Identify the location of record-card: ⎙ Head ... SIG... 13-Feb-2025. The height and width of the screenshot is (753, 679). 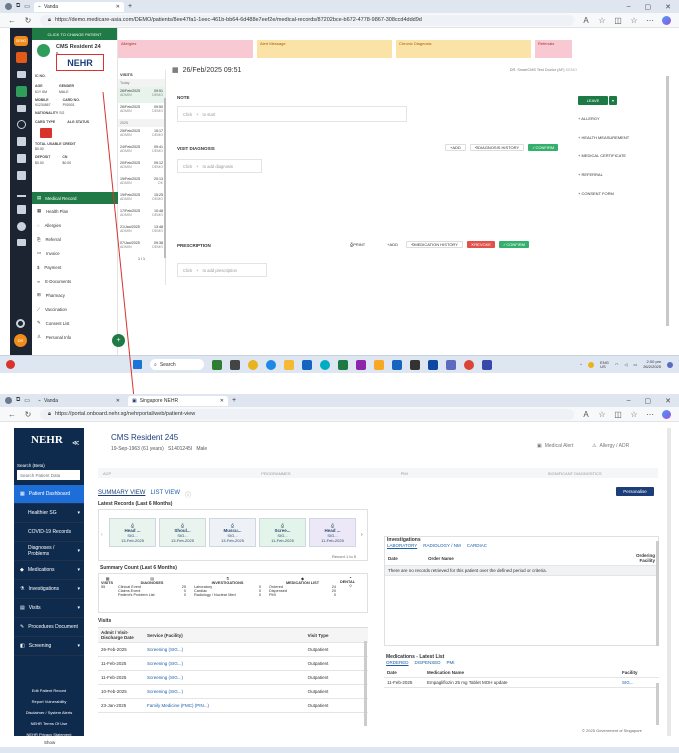
(132, 532).